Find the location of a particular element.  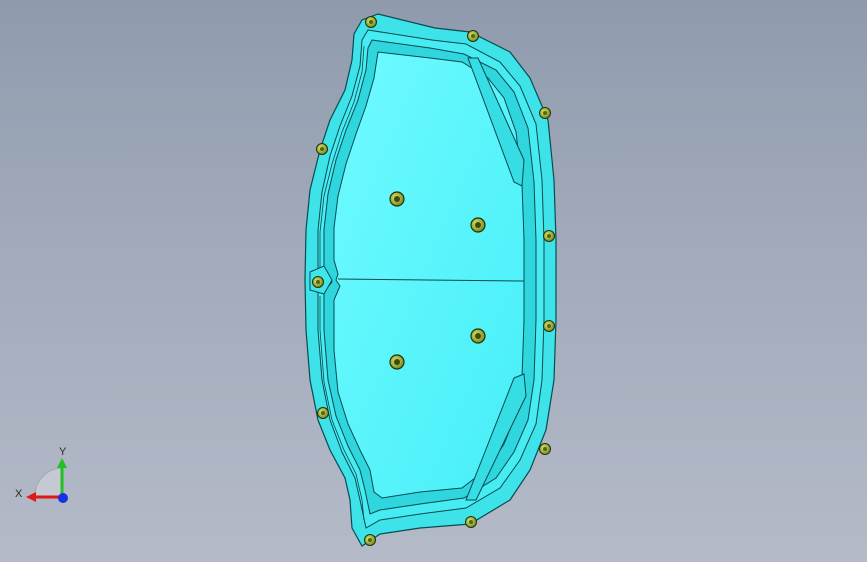

y-axis-label: Y is located at coordinates (63, 452).